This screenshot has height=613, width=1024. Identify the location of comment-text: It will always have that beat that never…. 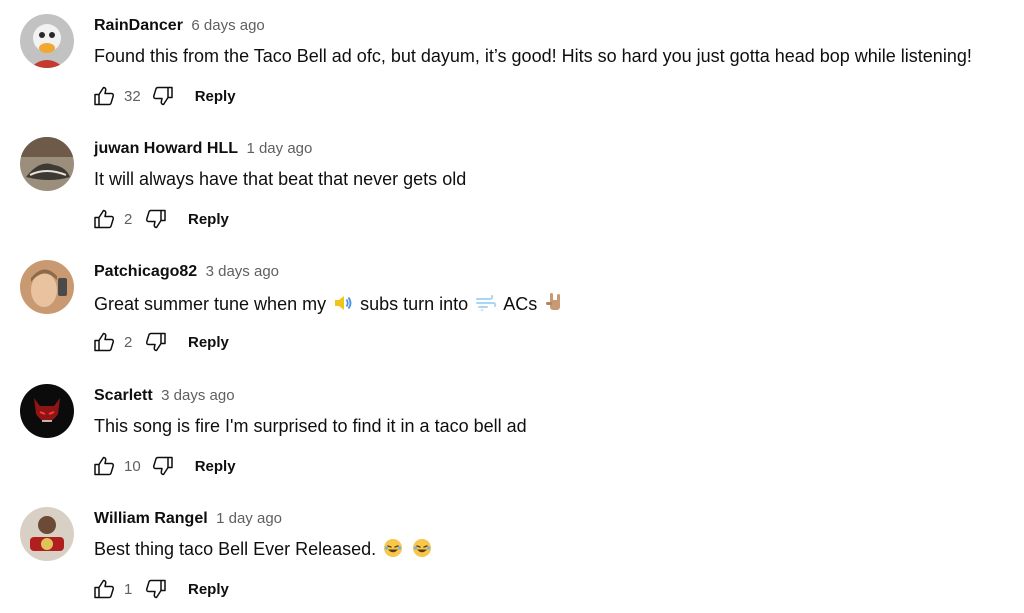
(280, 179).